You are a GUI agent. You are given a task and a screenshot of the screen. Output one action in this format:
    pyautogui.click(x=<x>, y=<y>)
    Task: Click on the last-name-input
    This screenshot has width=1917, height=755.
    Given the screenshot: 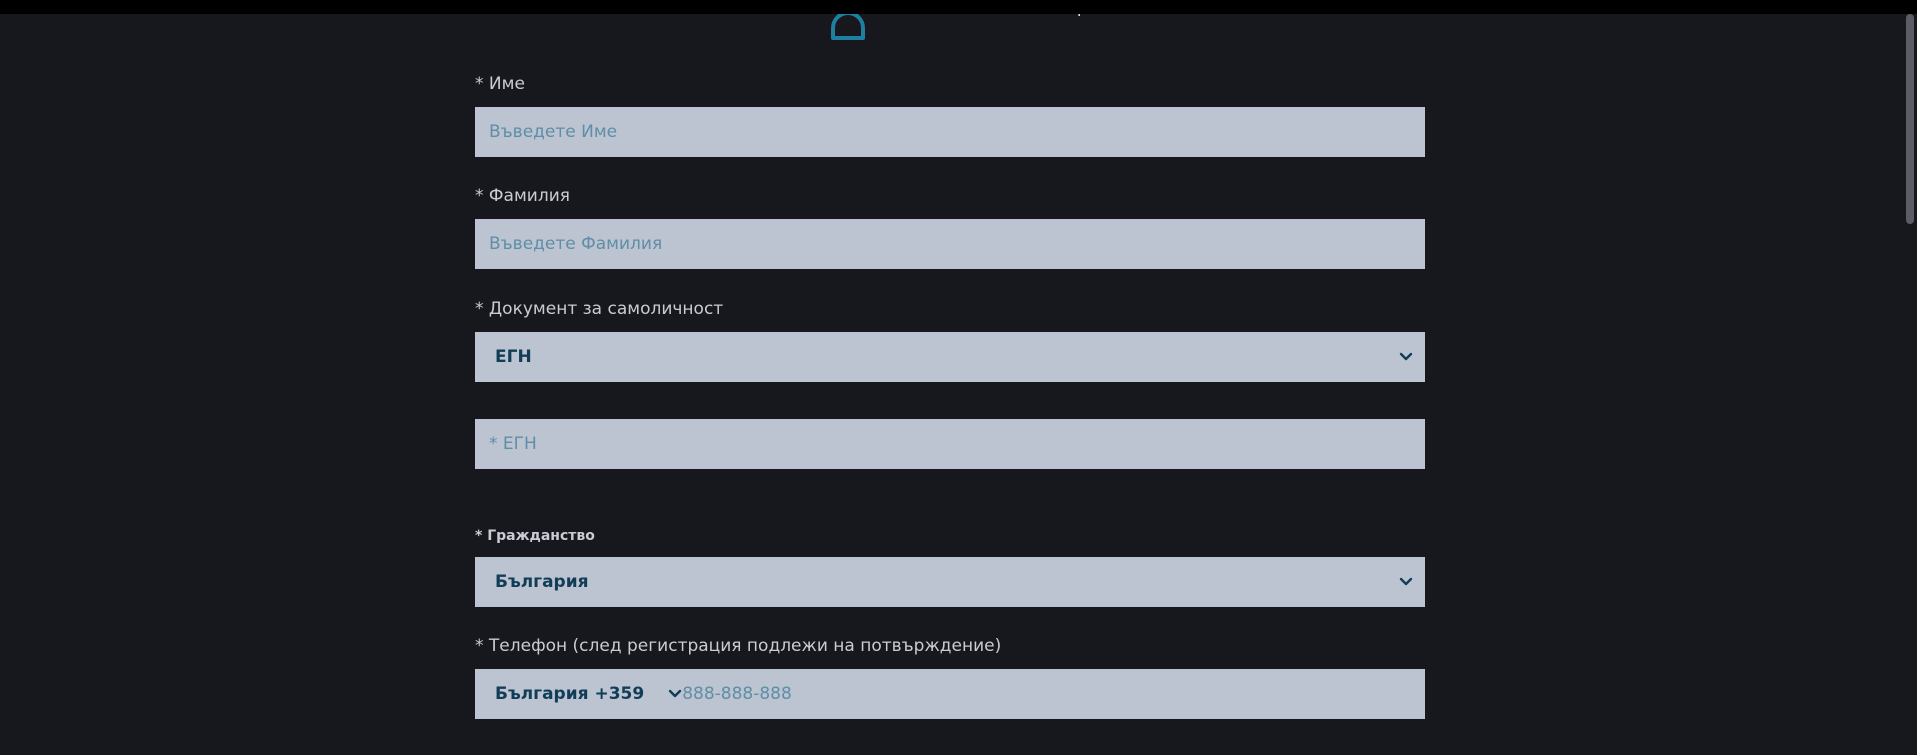 What is the action you would take?
    pyautogui.click(x=950, y=244)
    